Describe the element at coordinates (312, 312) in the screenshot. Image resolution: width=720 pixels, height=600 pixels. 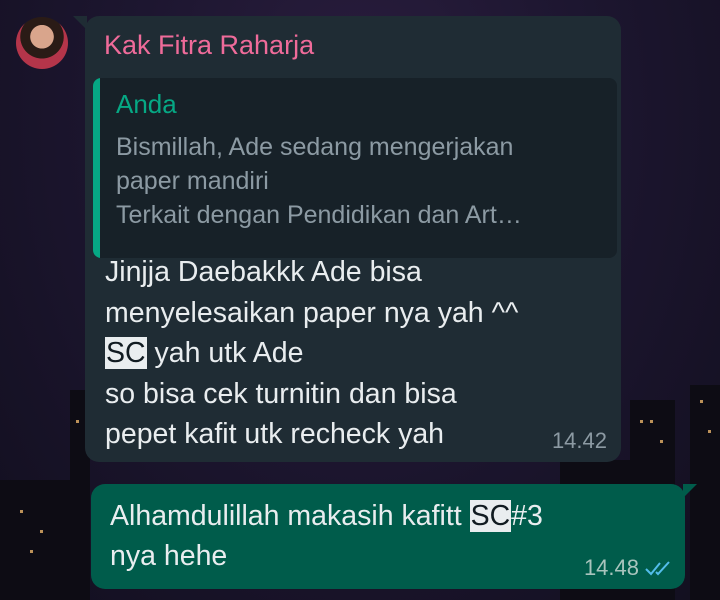
I see `message-line: menyelesaikan paper nya yah ^^` at that location.